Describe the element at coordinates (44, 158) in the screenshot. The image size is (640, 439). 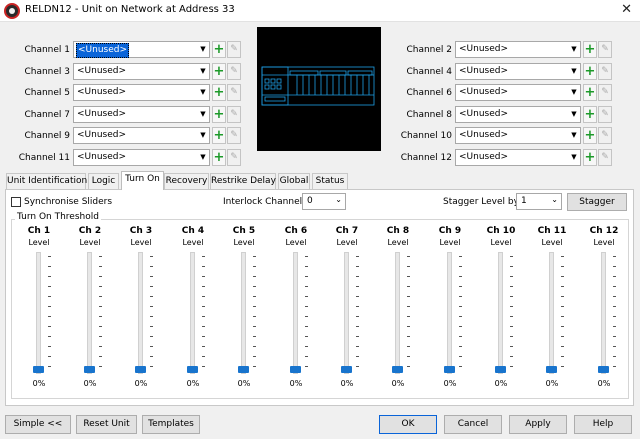
I see `channel-11-label: Channel 11` at that location.